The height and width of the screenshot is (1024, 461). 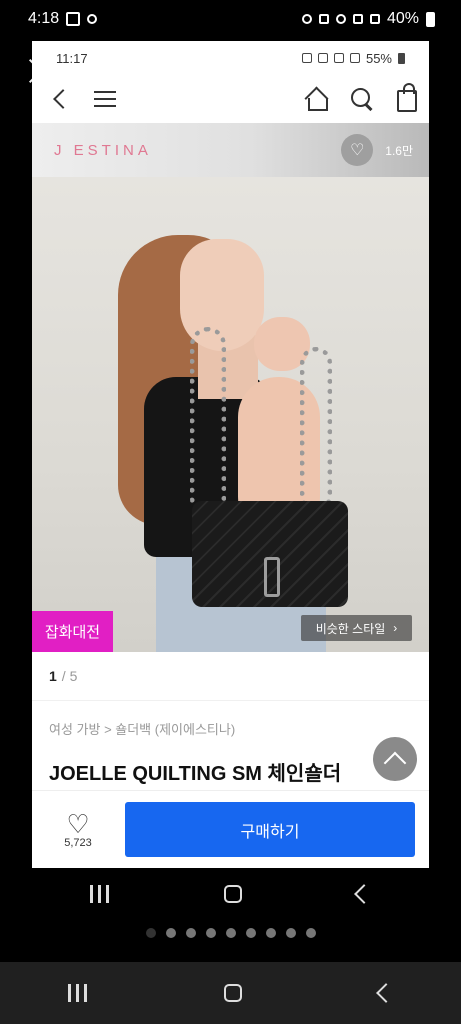 I want to click on similar-style-label: 비슷한 스타일, so click(x=350, y=628).